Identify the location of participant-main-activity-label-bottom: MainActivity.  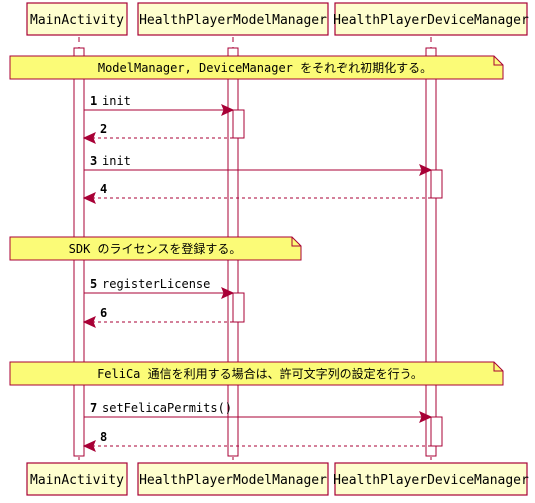
(77, 480).